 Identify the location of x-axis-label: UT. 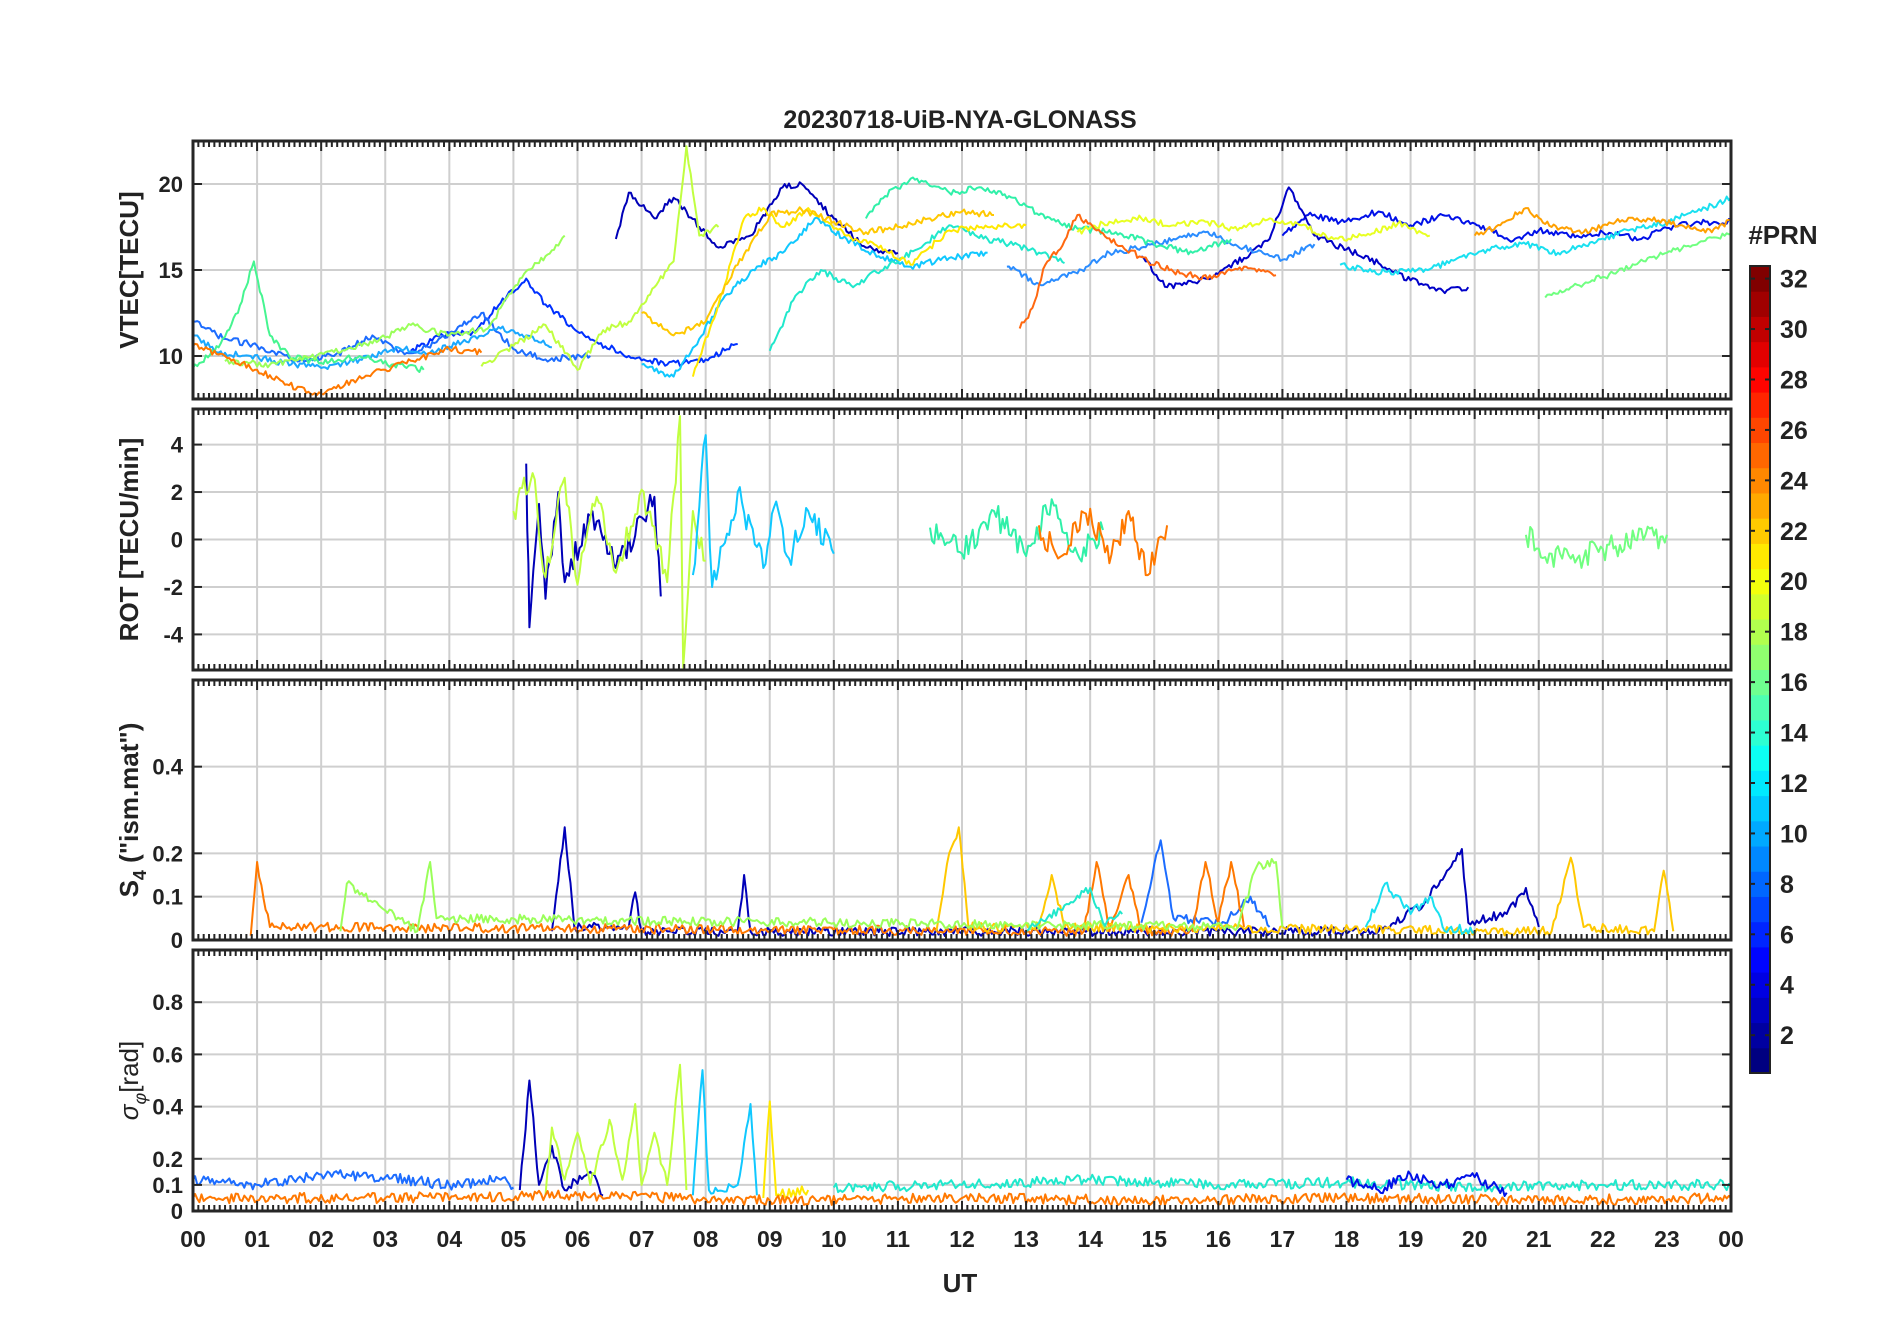
(960, 1283).